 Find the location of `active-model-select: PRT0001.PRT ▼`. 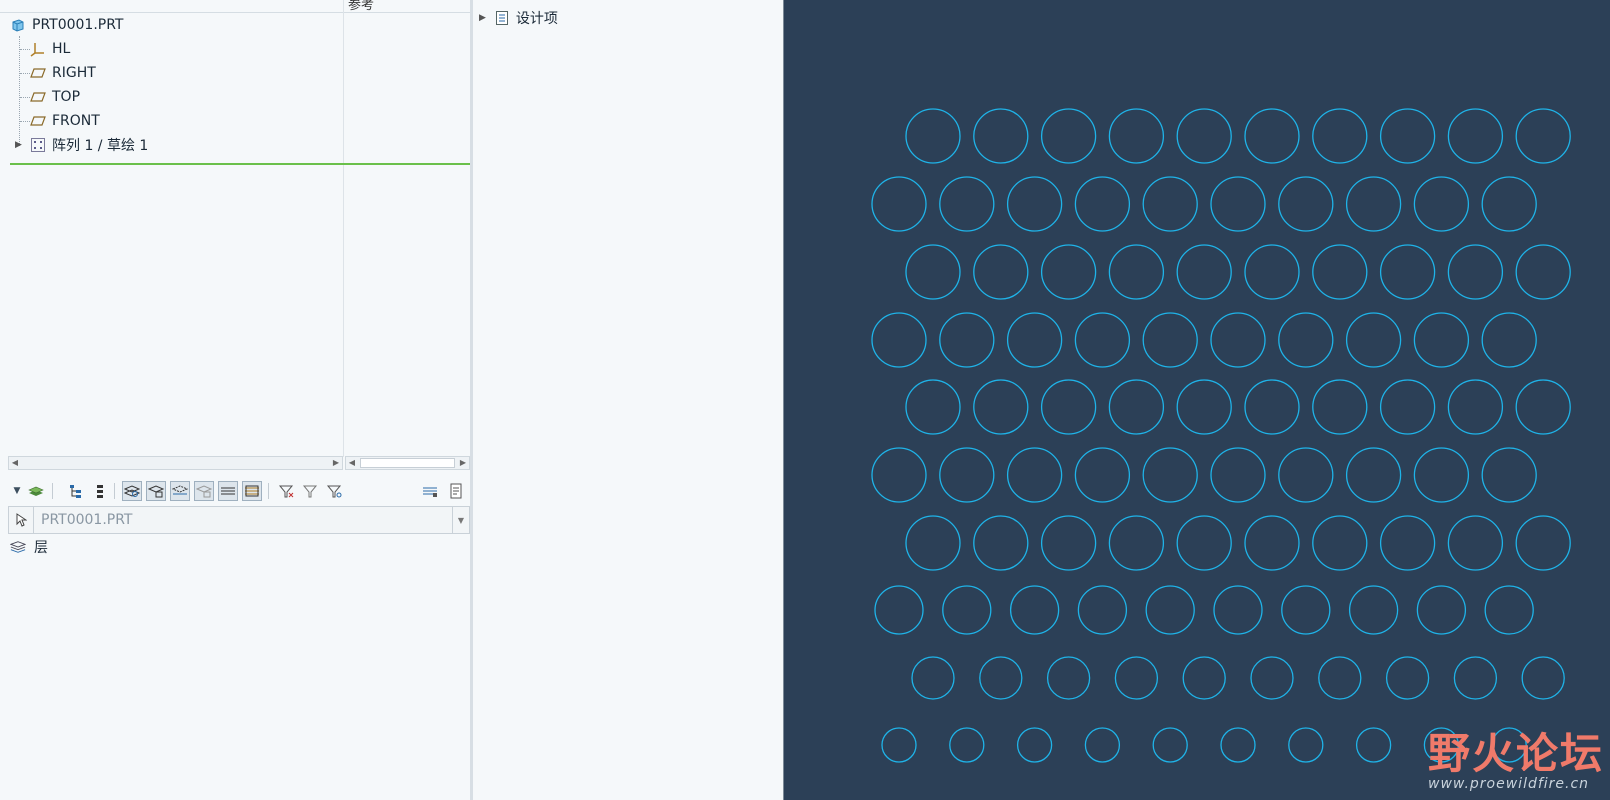

active-model-select: PRT0001.PRT ▼ is located at coordinates (239, 520).